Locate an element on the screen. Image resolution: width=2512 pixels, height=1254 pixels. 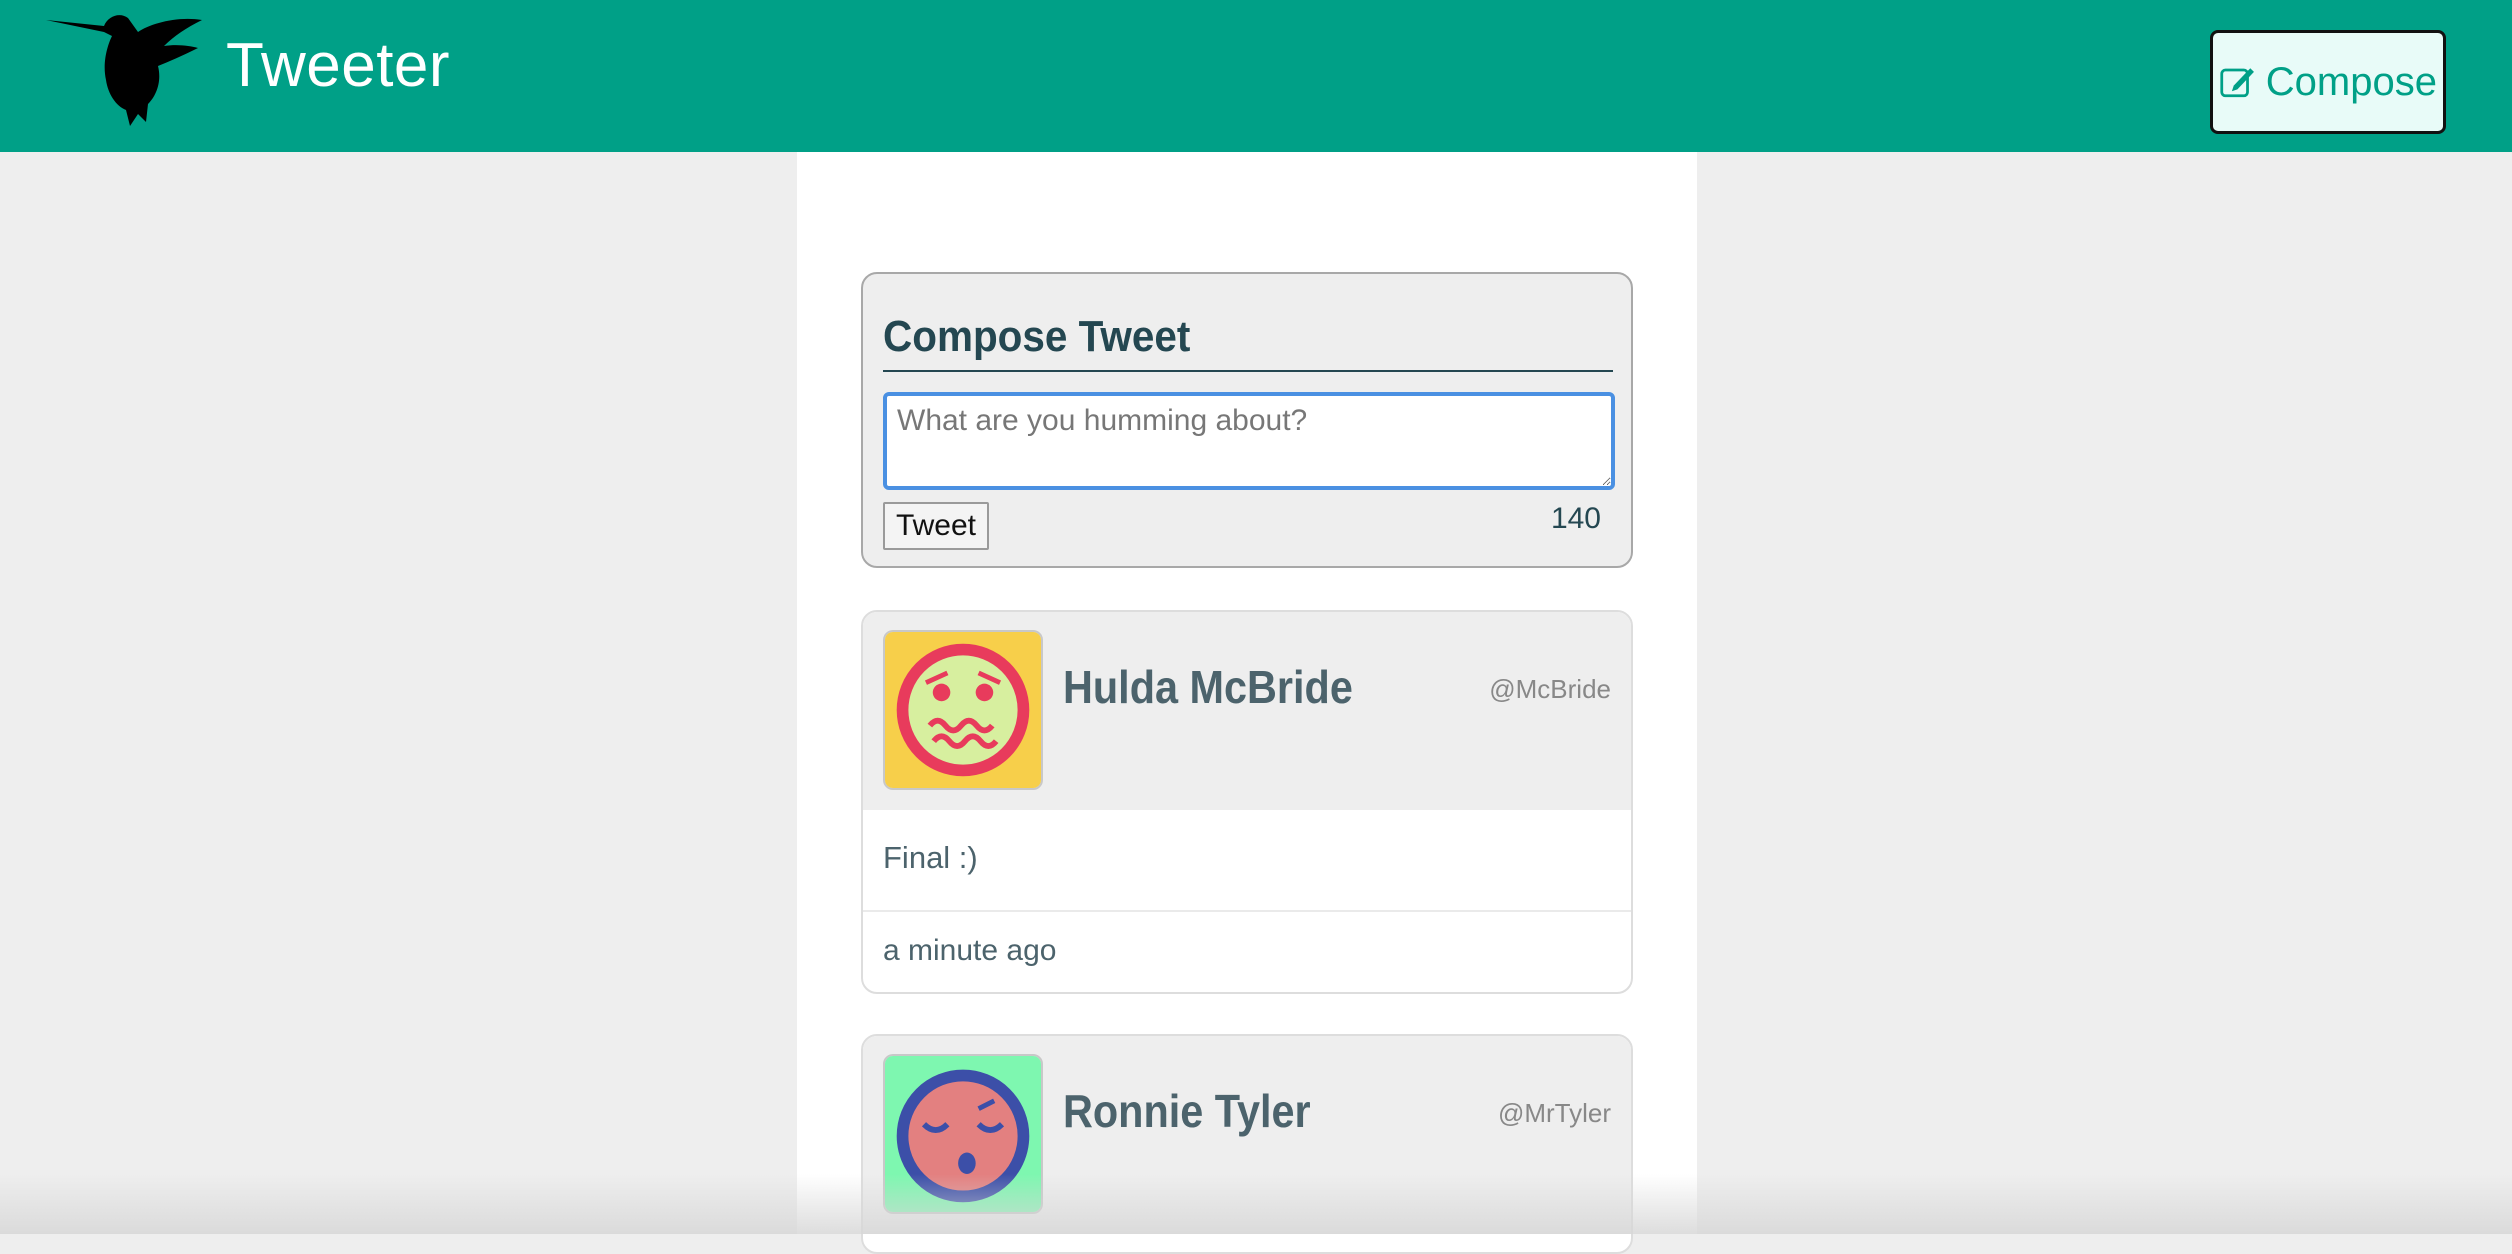
tweet-input is located at coordinates (1249, 441).